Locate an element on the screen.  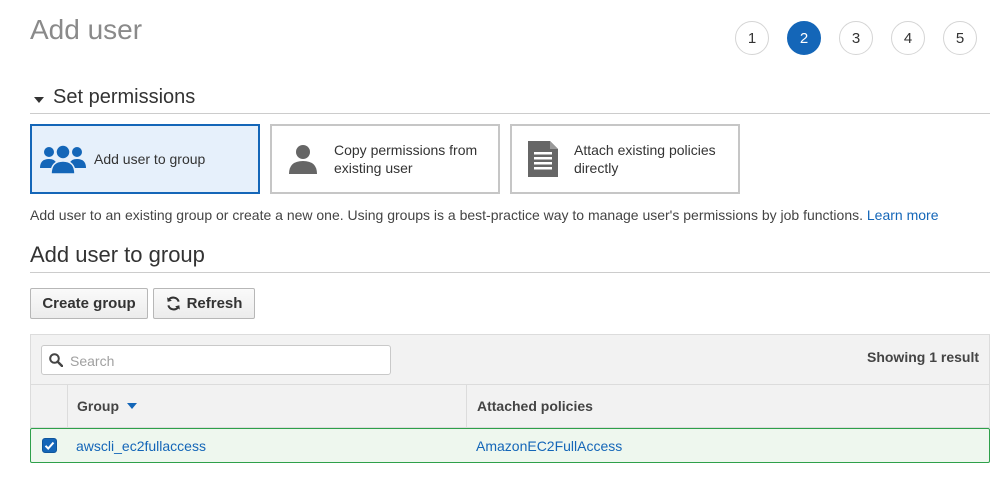
step-3: 3 is located at coordinates (856, 38).